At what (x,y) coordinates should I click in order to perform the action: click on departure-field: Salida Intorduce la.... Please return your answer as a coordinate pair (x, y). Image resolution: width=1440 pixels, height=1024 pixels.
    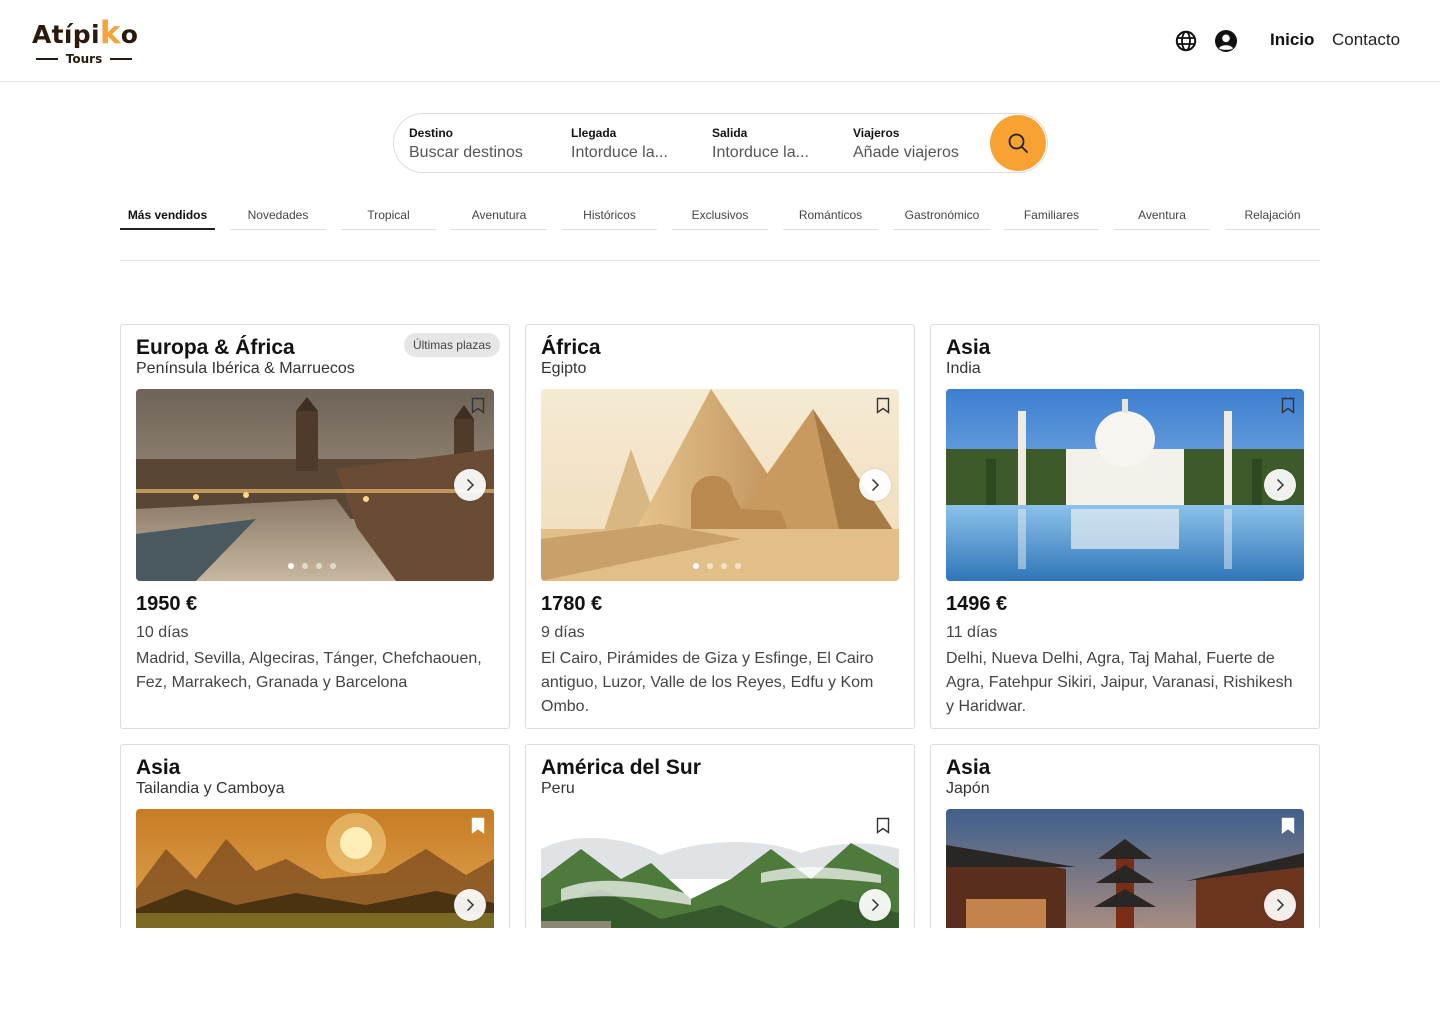
    Looking at the image, I should click on (760, 145).